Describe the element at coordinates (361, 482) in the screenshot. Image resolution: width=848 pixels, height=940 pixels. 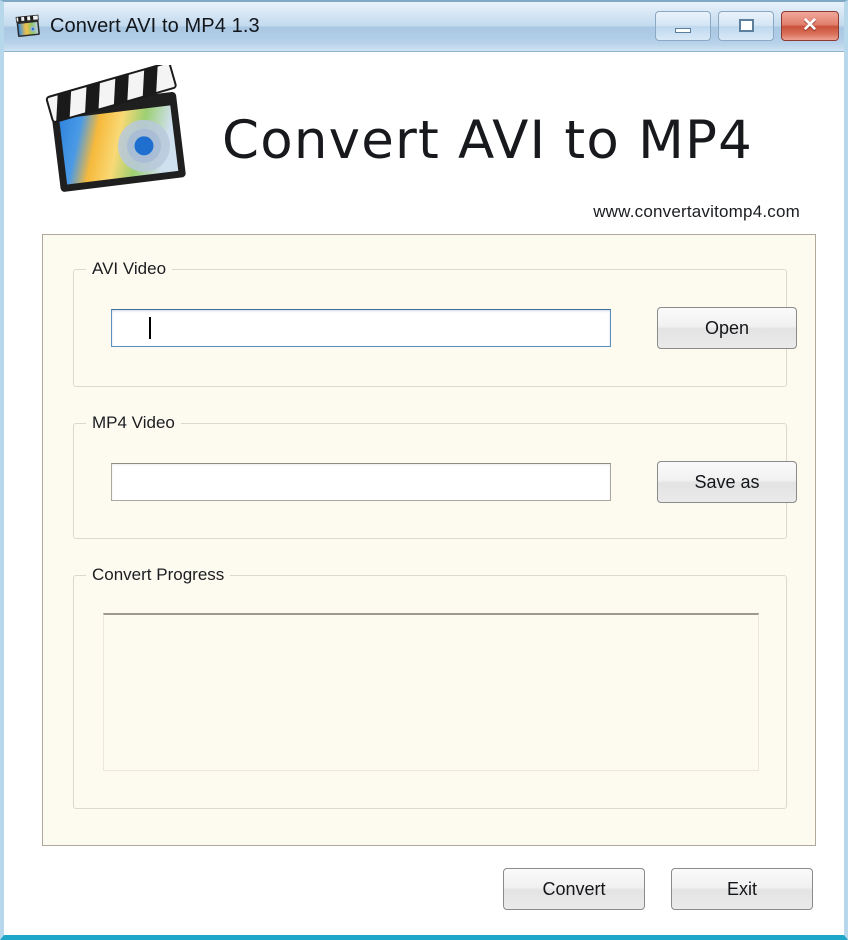
I see `mp4-path-input` at that location.